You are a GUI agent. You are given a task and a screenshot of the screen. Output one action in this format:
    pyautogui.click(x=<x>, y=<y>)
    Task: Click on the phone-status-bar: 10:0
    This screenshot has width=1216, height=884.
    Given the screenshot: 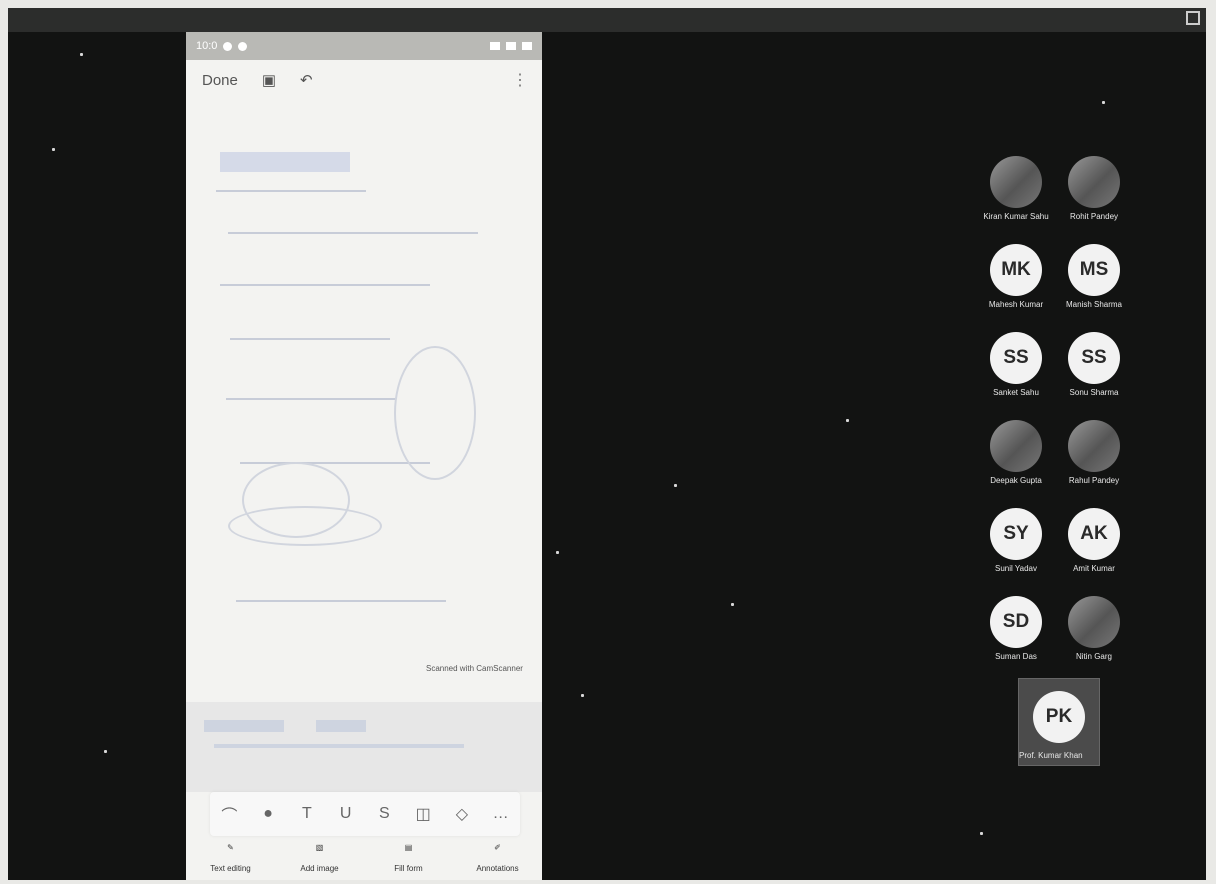 What is the action you would take?
    pyautogui.click(x=364, y=46)
    